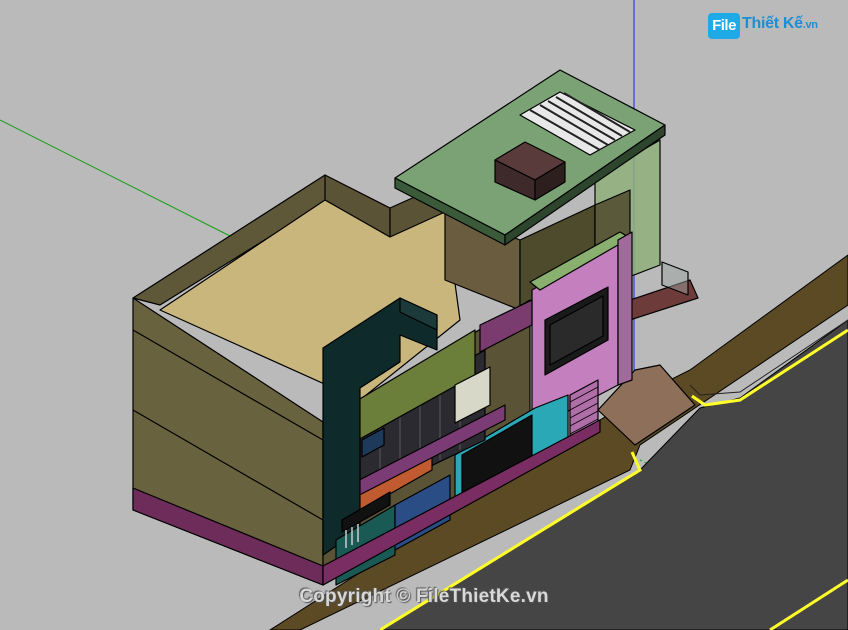  I want to click on logo-wordmark: Thiết Kế.vn, so click(780, 24).